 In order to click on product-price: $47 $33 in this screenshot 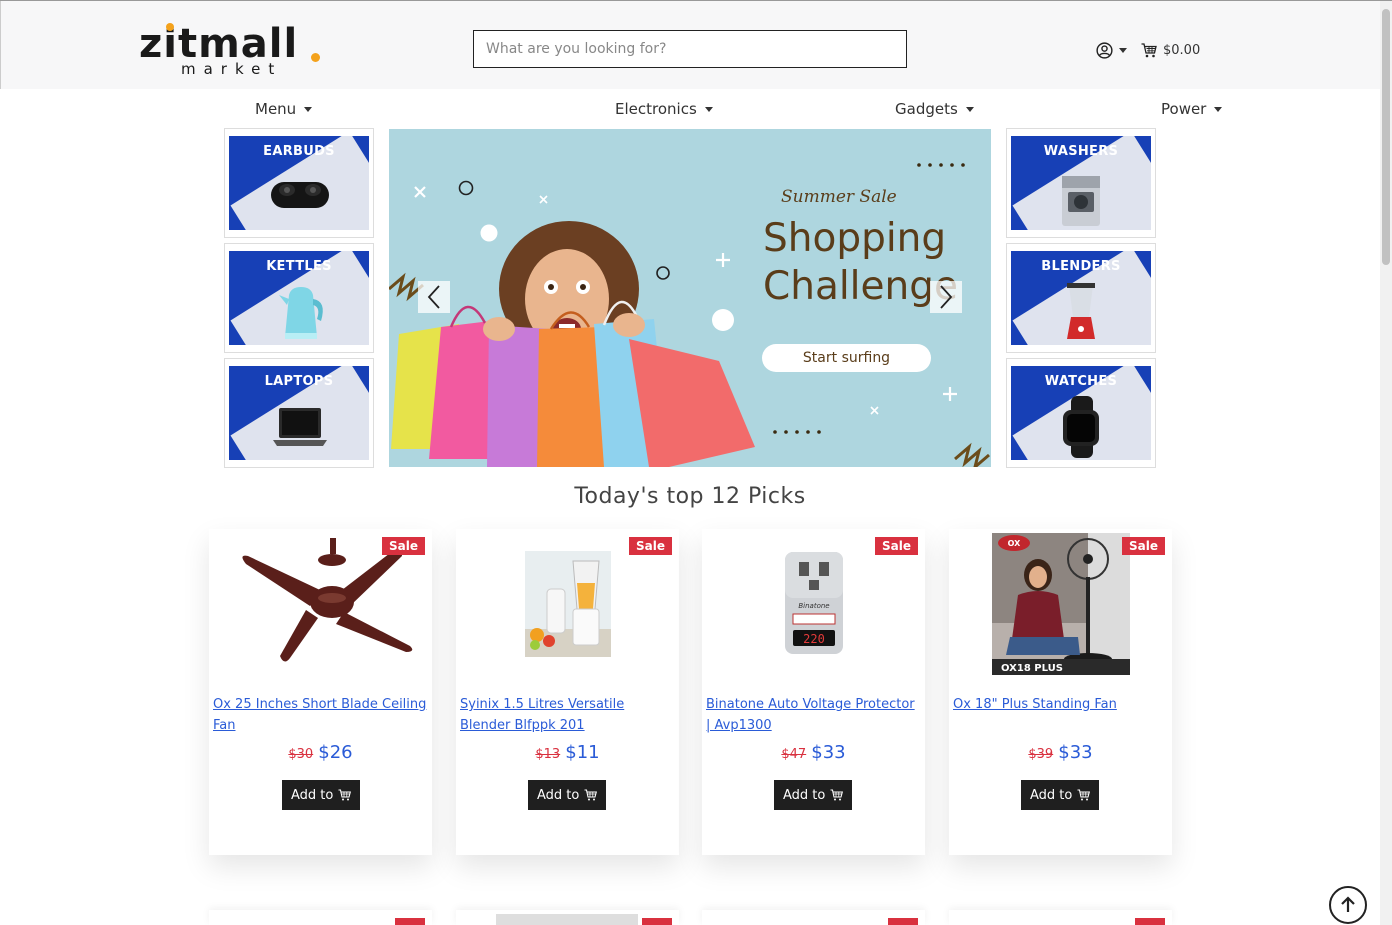, I will do `click(813, 752)`.